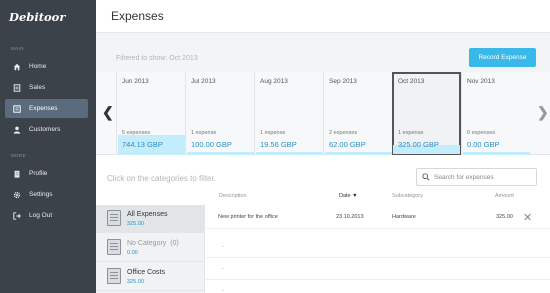 This screenshot has height=293, width=550. Describe the element at coordinates (38, 66) in the screenshot. I see `sidebar-item-label: Home` at that location.